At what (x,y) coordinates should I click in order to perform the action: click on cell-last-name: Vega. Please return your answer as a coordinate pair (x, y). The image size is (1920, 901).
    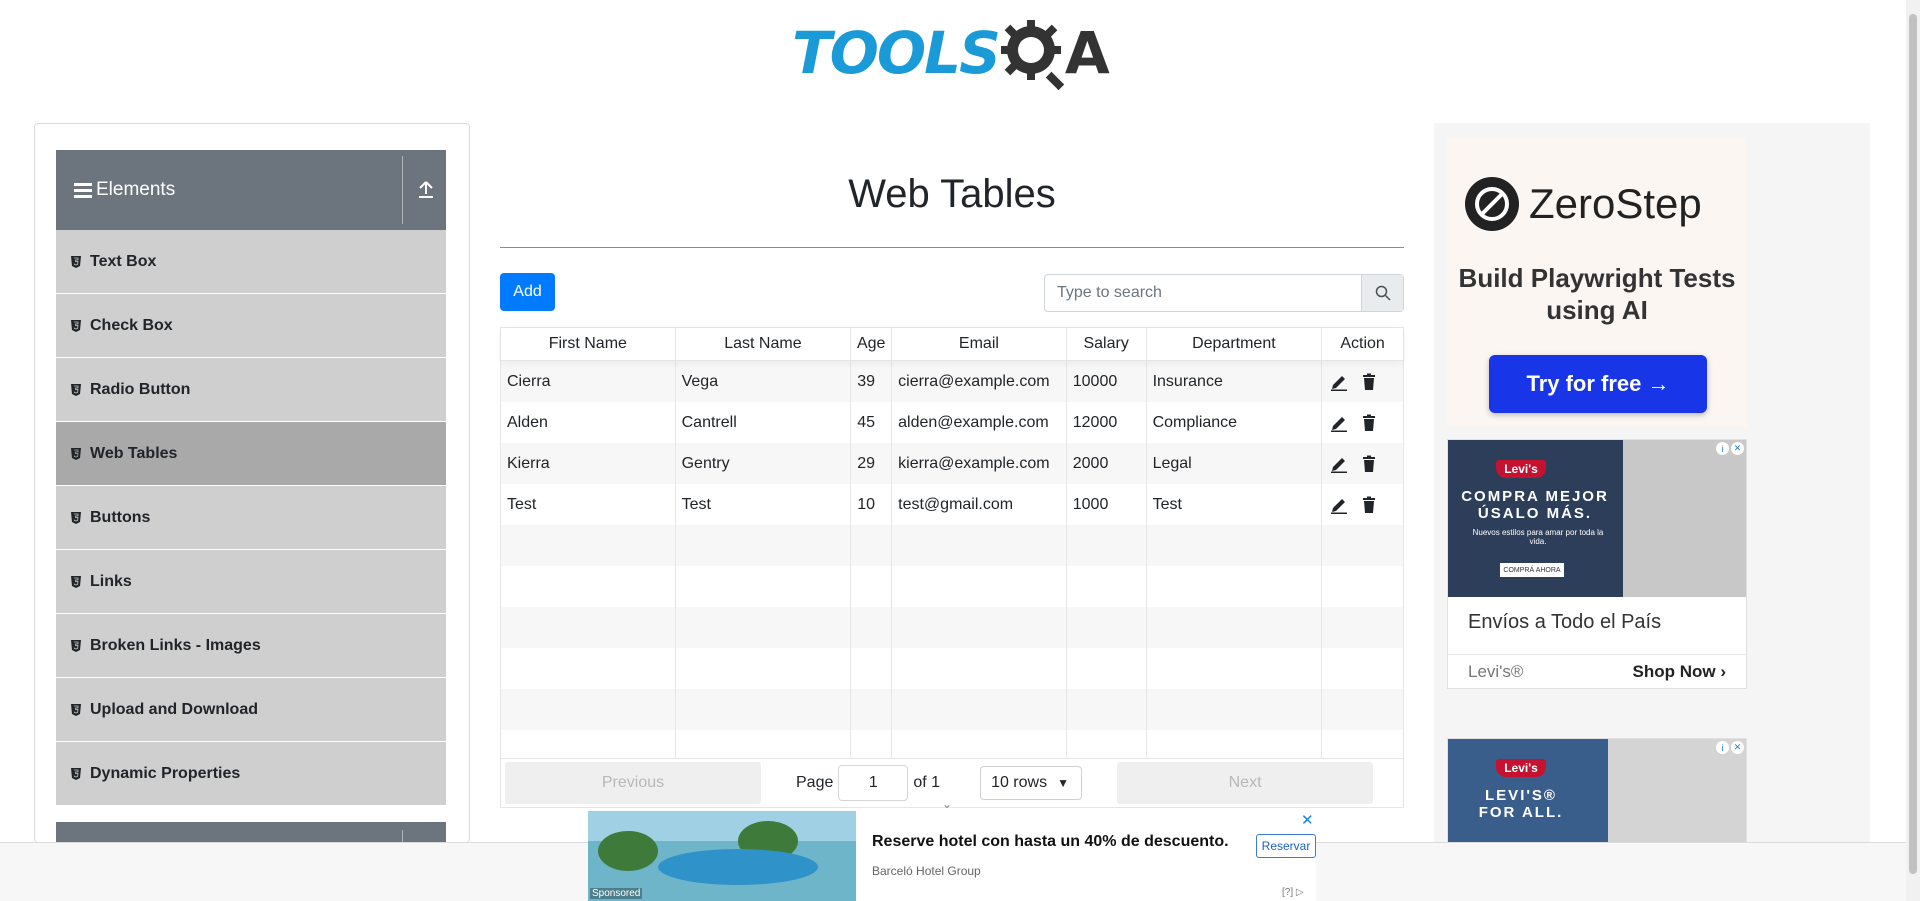
    Looking at the image, I should click on (764, 381).